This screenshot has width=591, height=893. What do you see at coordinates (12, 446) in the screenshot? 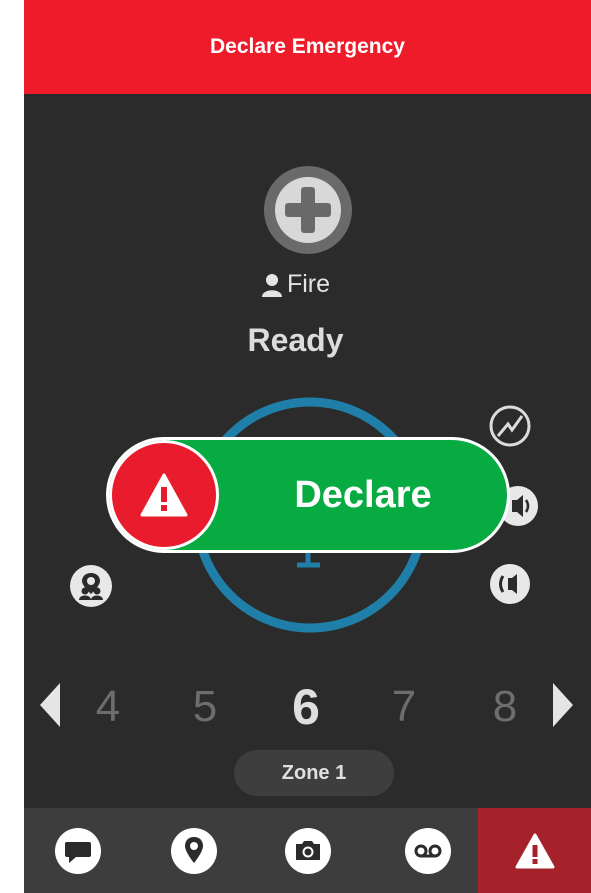
I see `window-edge` at bounding box center [12, 446].